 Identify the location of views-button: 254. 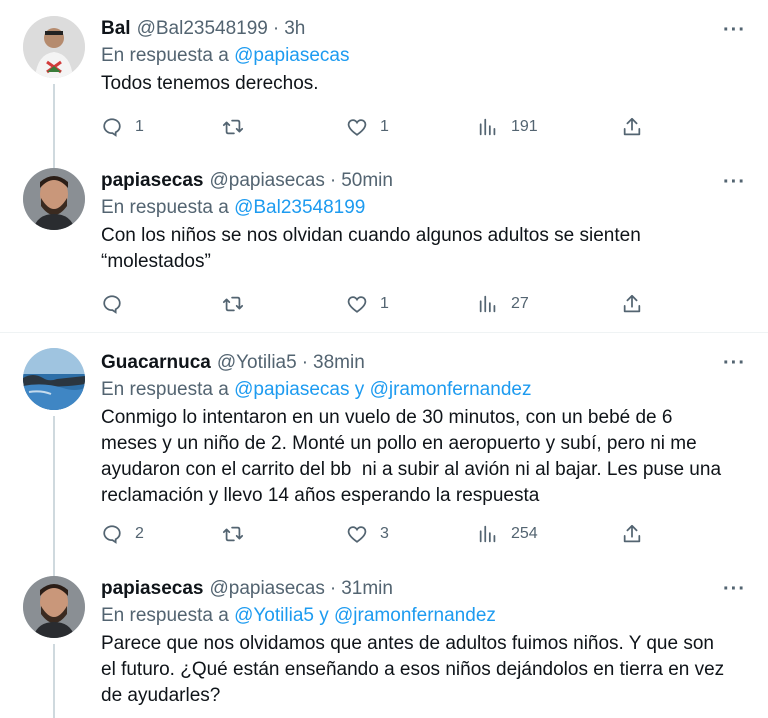
(507, 534).